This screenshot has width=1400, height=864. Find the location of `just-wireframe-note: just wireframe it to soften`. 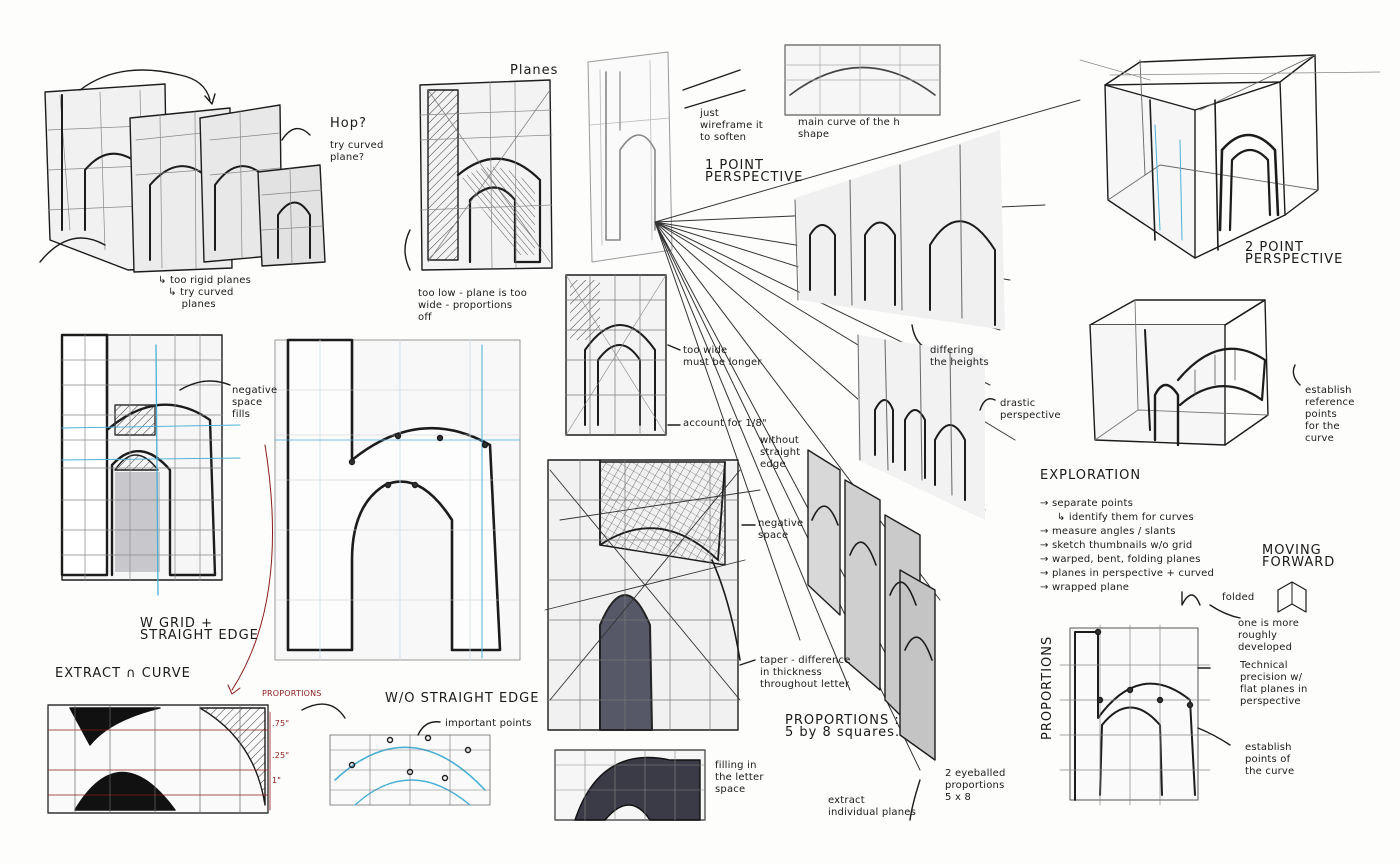

just-wireframe-note: just wireframe it to soften is located at coordinates (731, 125).